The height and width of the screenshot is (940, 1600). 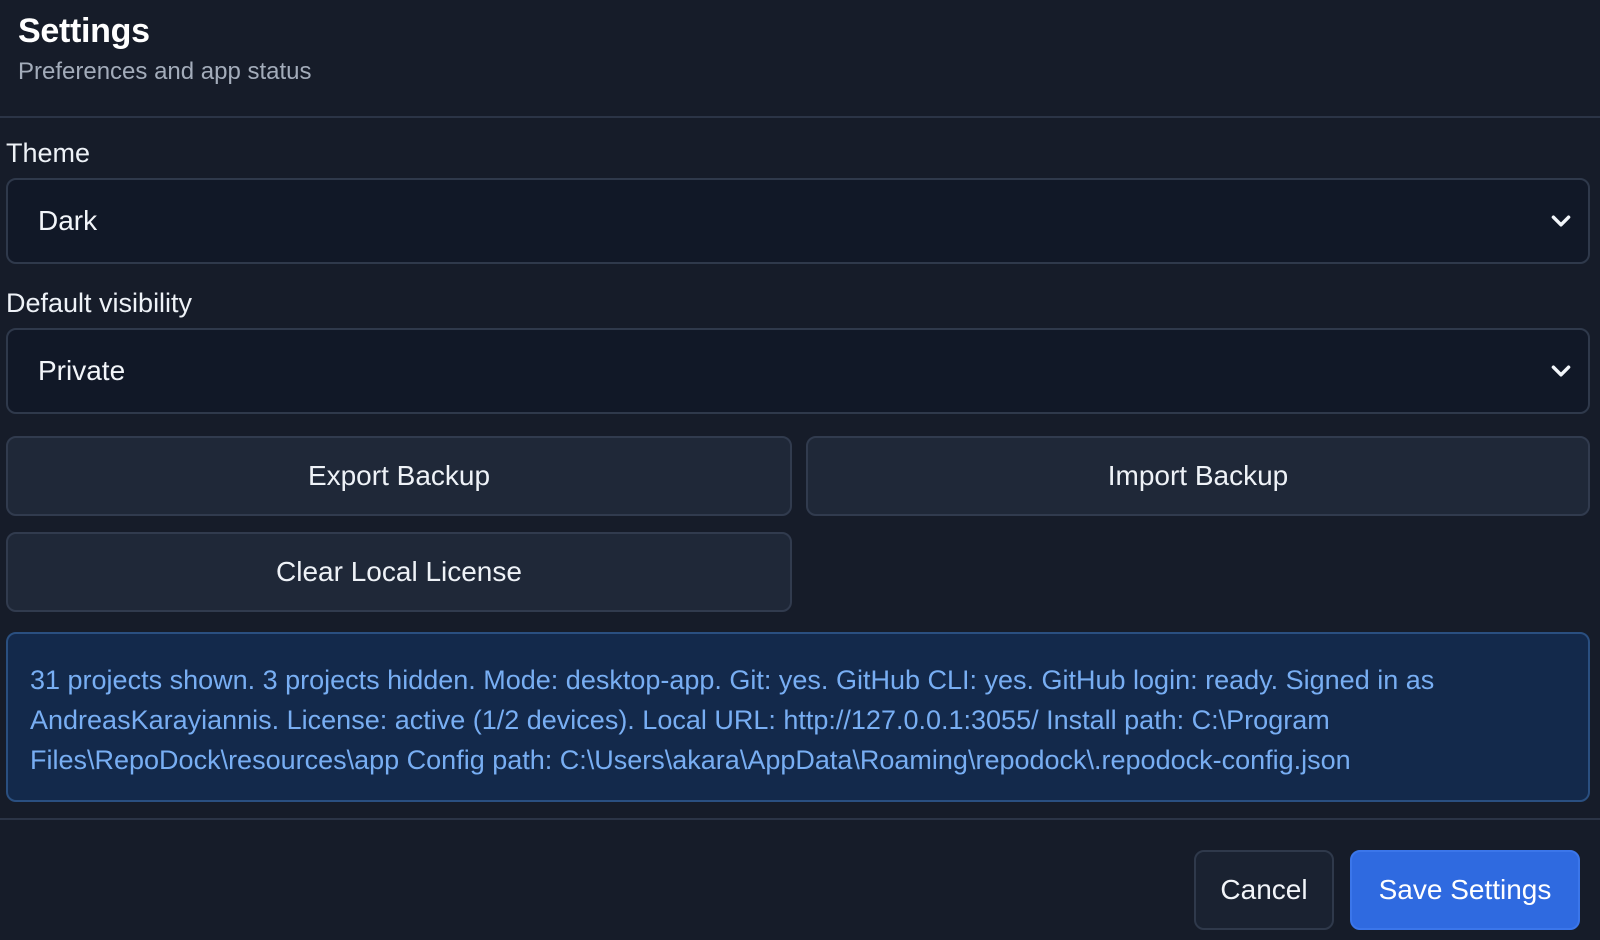 What do you see at coordinates (399, 476) in the screenshot?
I see `export-backup-button: Export Backup` at bounding box center [399, 476].